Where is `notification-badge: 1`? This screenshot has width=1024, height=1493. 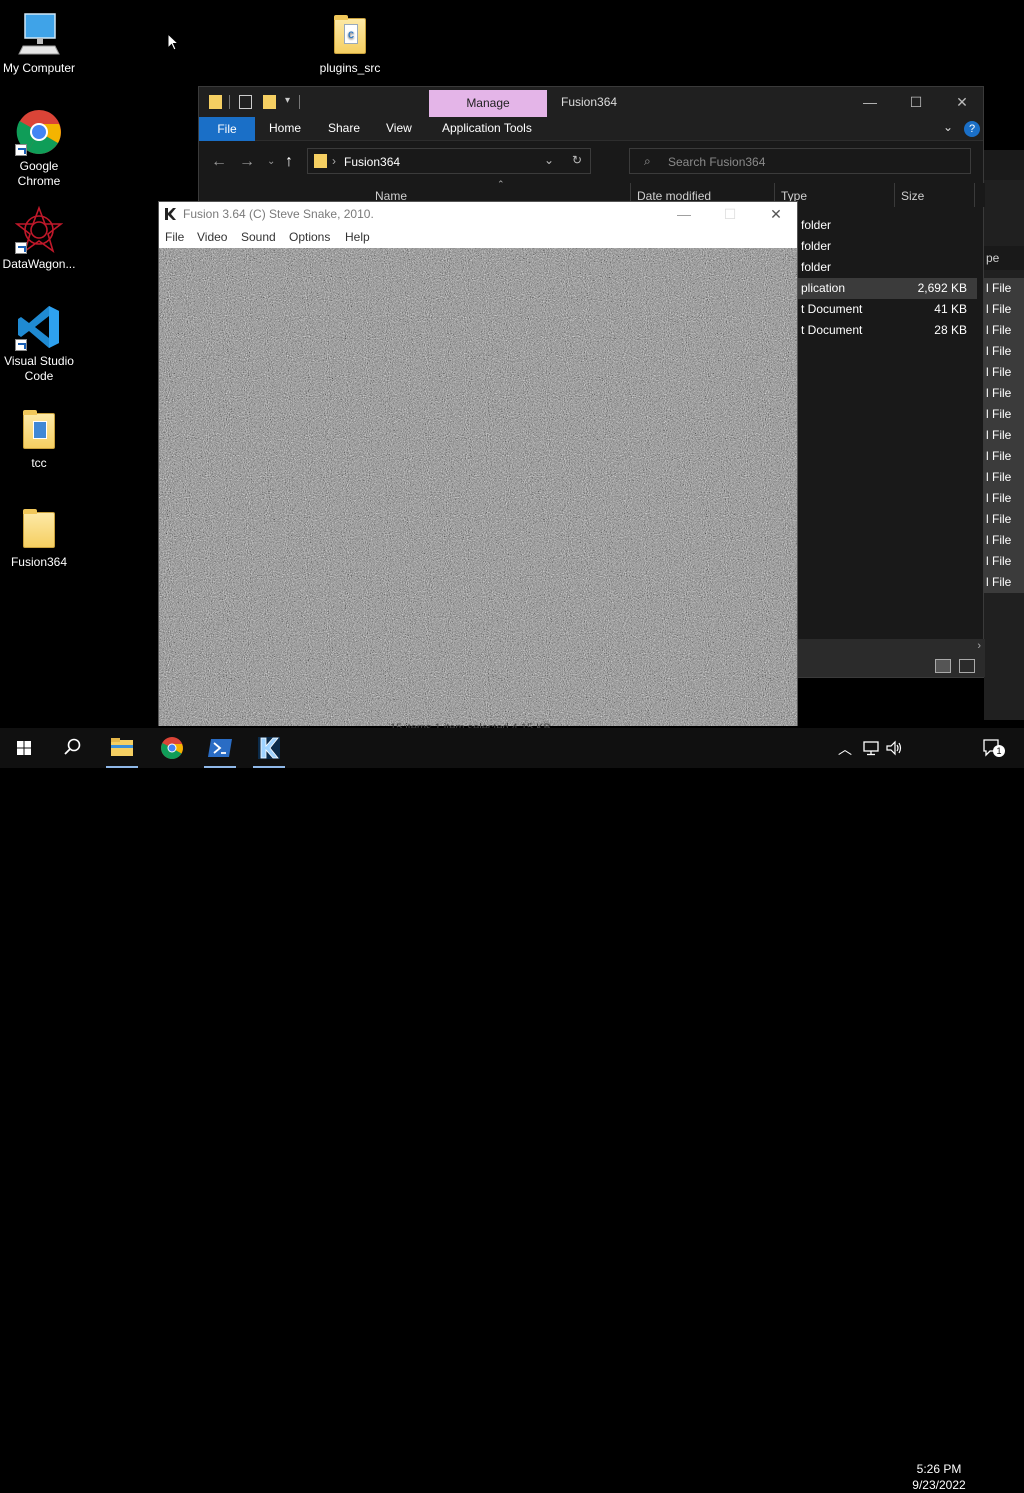 notification-badge: 1 is located at coordinates (999, 751).